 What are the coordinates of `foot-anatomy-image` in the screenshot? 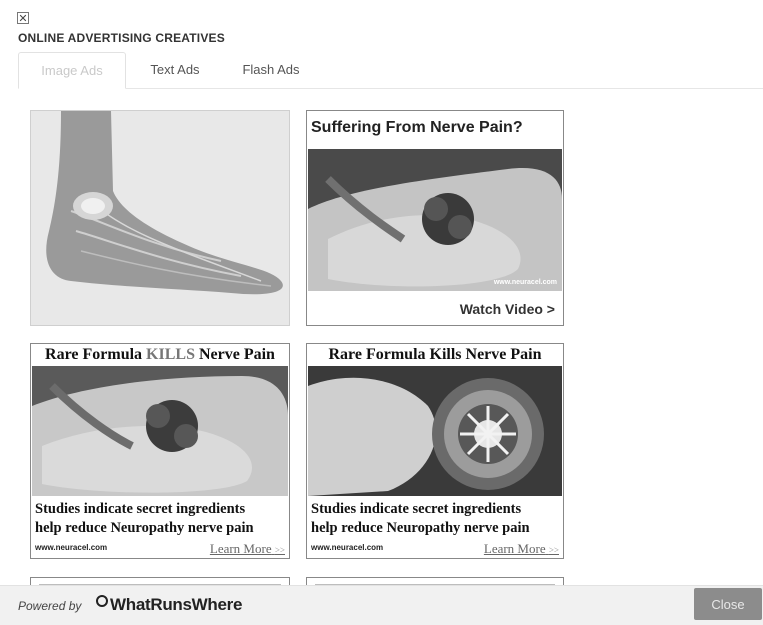 It's located at (160, 218).